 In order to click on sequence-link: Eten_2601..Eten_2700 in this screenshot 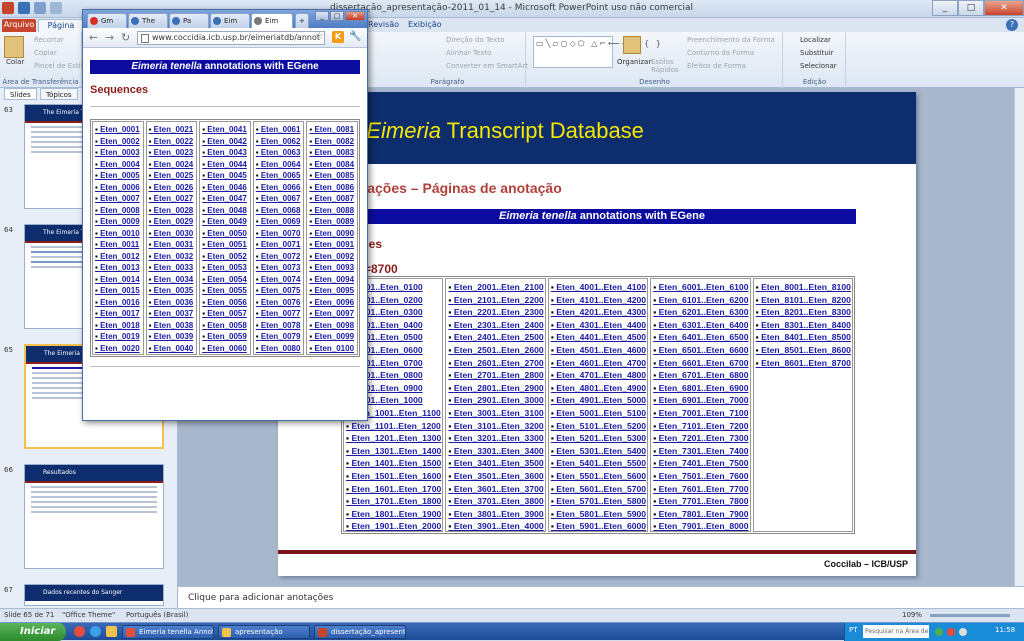, I will do `click(495, 363)`.